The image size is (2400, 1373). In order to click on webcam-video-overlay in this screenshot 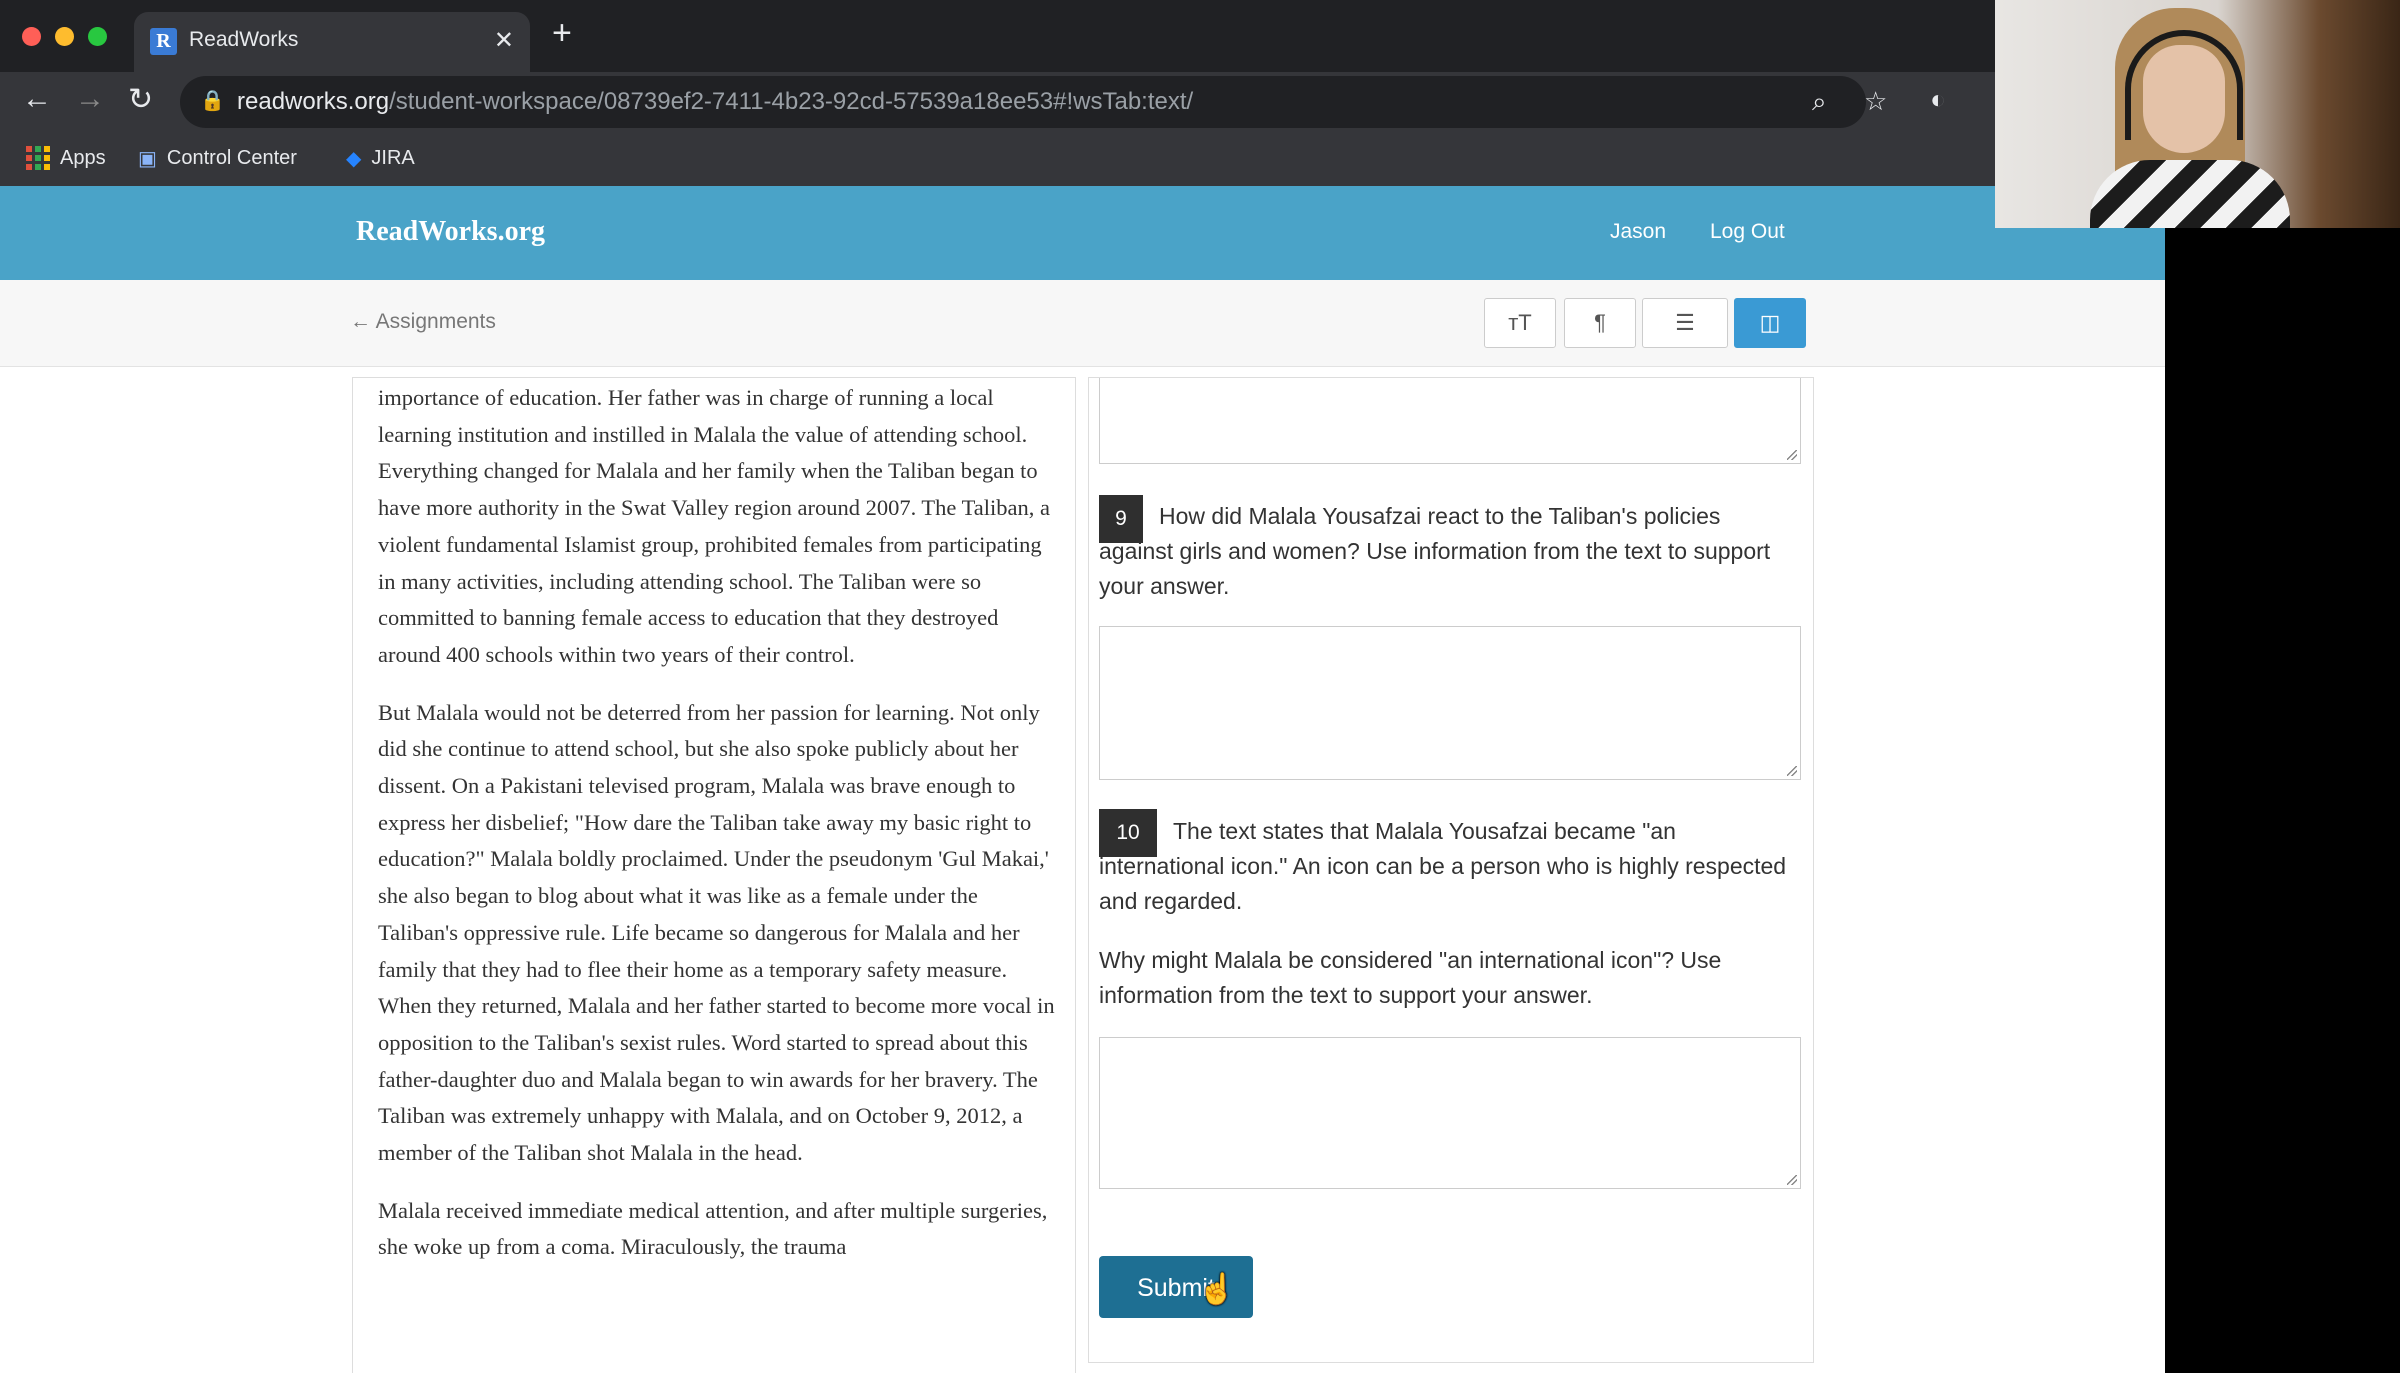, I will do `click(2197, 114)`.